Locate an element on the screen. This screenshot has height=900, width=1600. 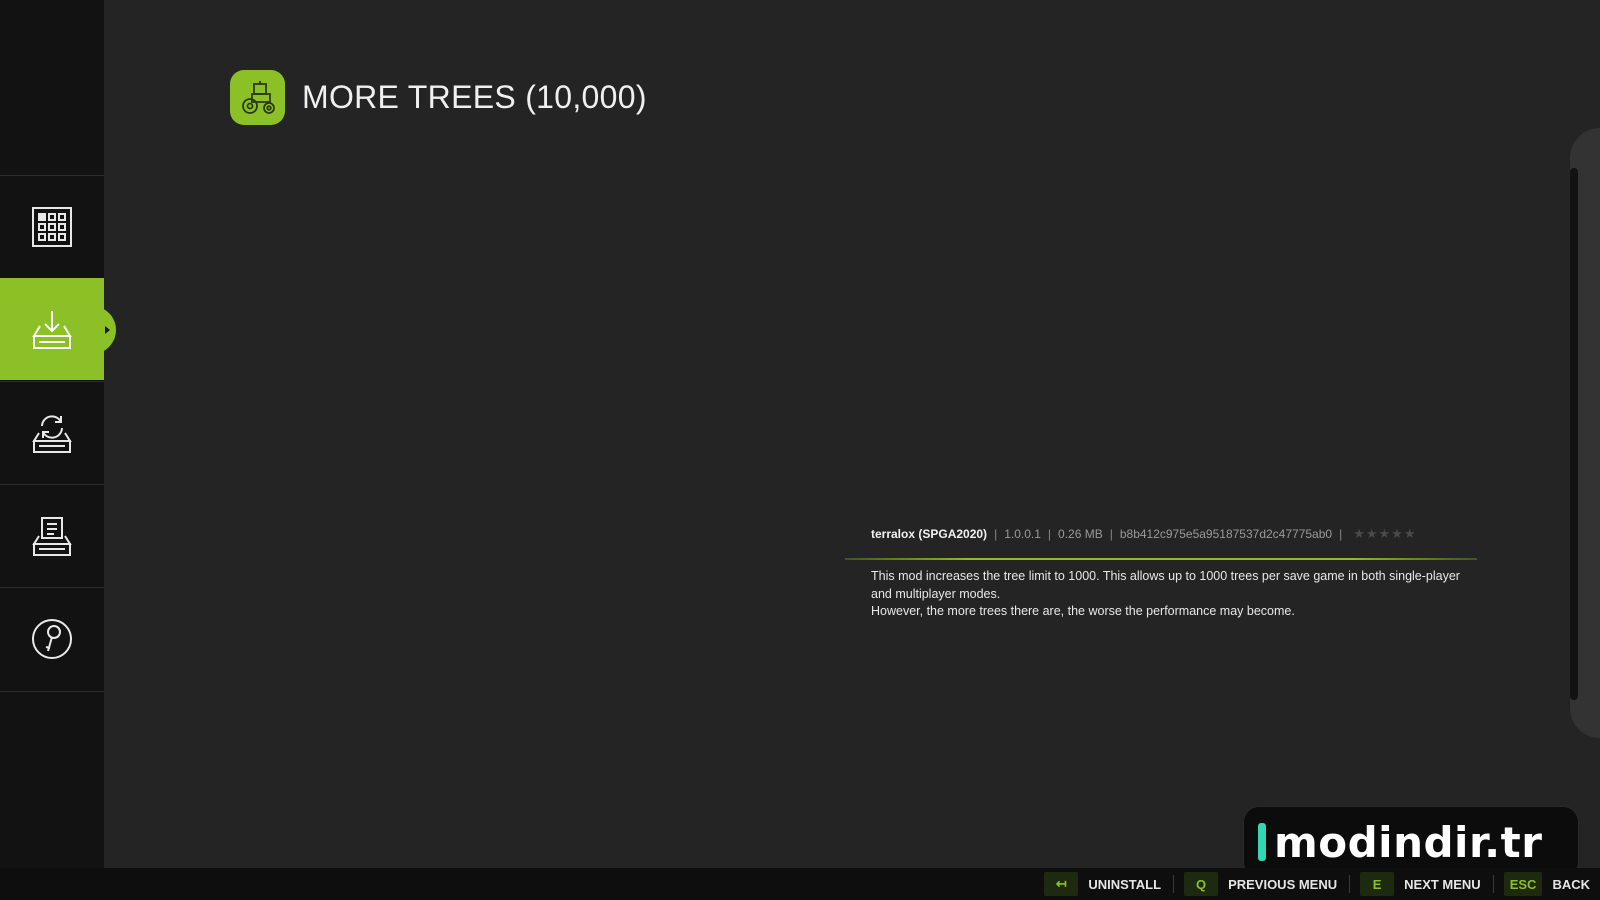
watermark-bar is located at coordinates (1262, 842).